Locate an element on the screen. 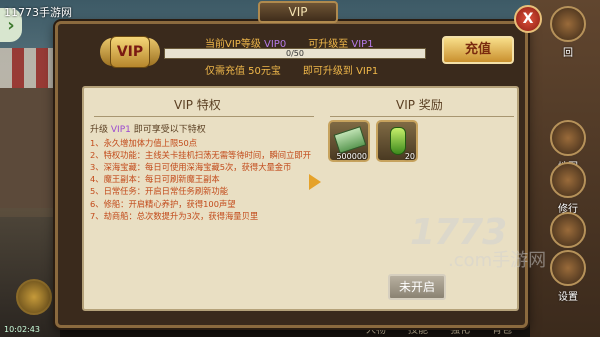  friends-icon is located at coordinates (568, 230).